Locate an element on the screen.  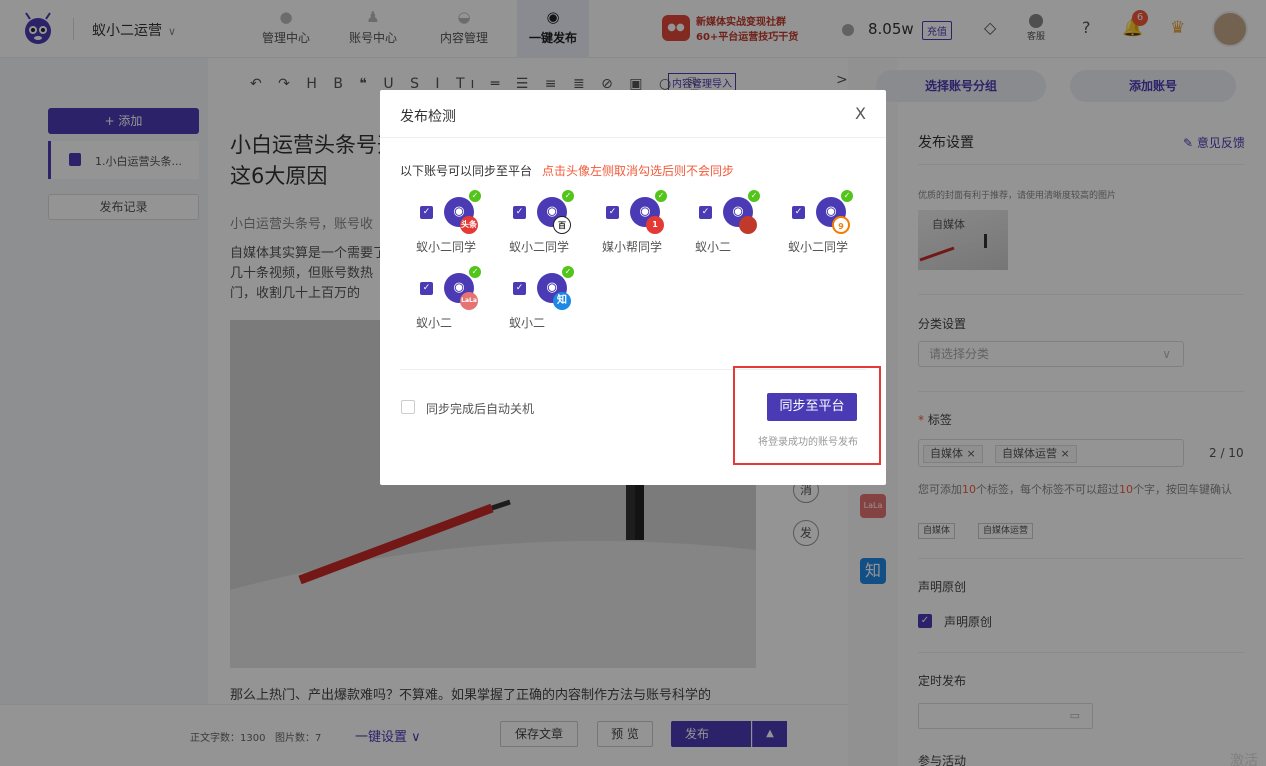
sync-hint: 将登录成功的账号发布 is located at coordinates (808, 442).